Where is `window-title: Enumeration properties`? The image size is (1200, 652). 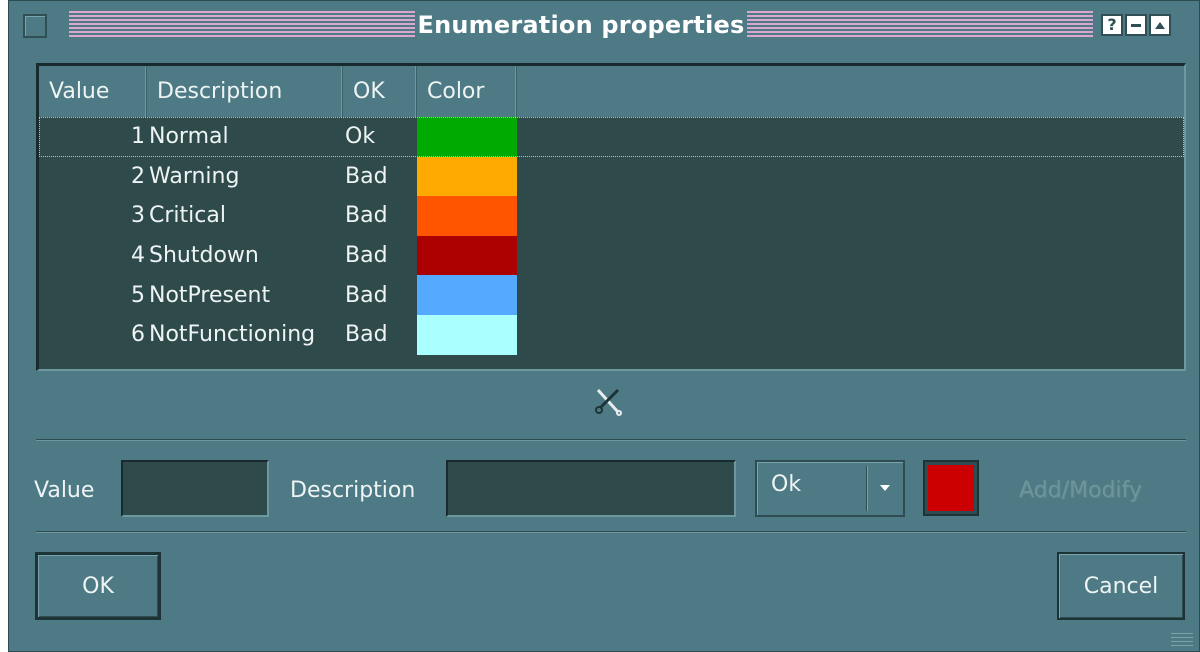 window-title: Enumeration properties is located at coordinates (581, 25).